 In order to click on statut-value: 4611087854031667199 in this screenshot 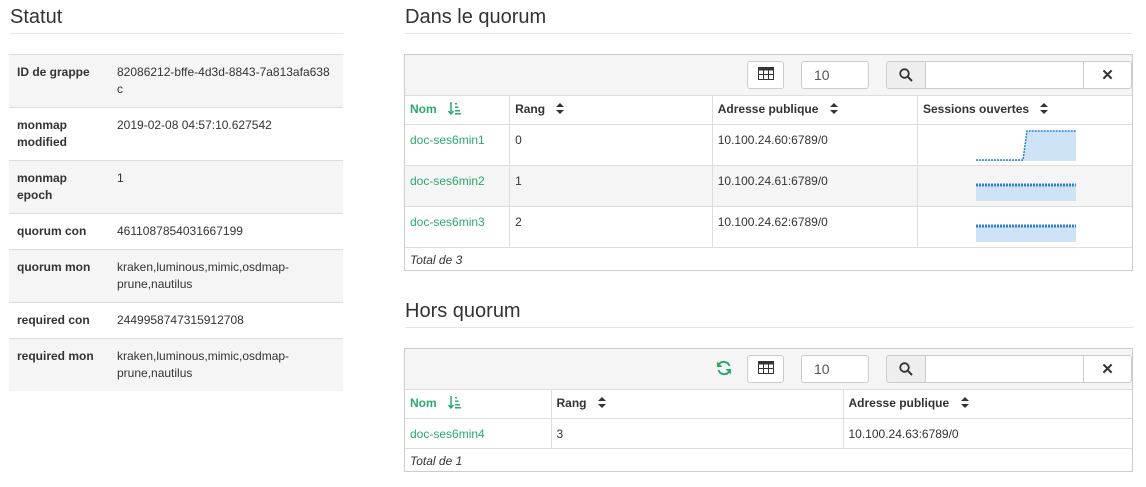, I will do `click(226, 231)`.